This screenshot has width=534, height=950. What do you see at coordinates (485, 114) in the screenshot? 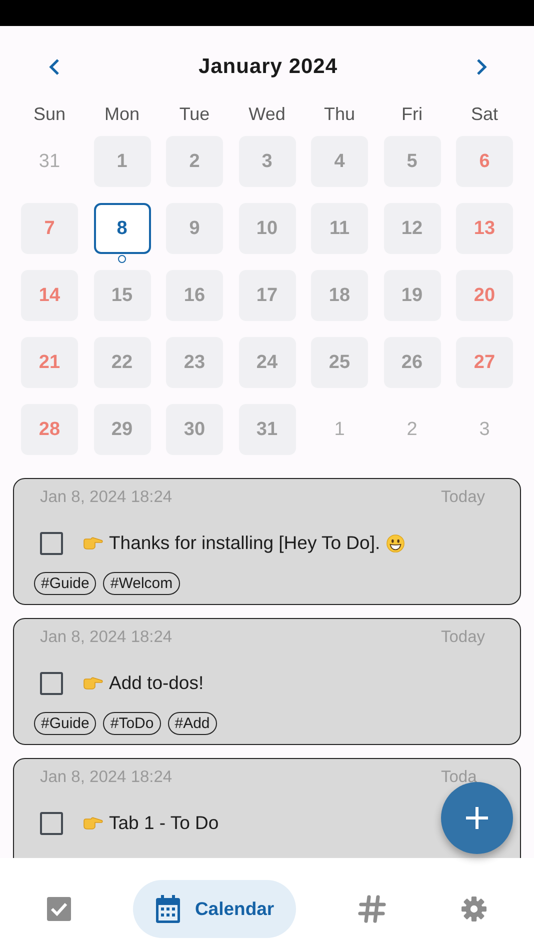
I see `weekday-label: Sat` at bounding box center [485, 114].